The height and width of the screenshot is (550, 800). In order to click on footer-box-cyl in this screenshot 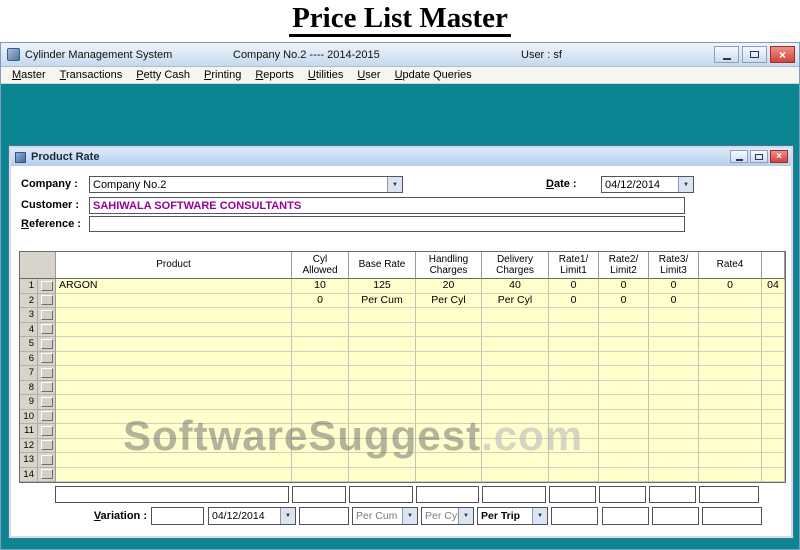, I will do `click(319, 494)`.